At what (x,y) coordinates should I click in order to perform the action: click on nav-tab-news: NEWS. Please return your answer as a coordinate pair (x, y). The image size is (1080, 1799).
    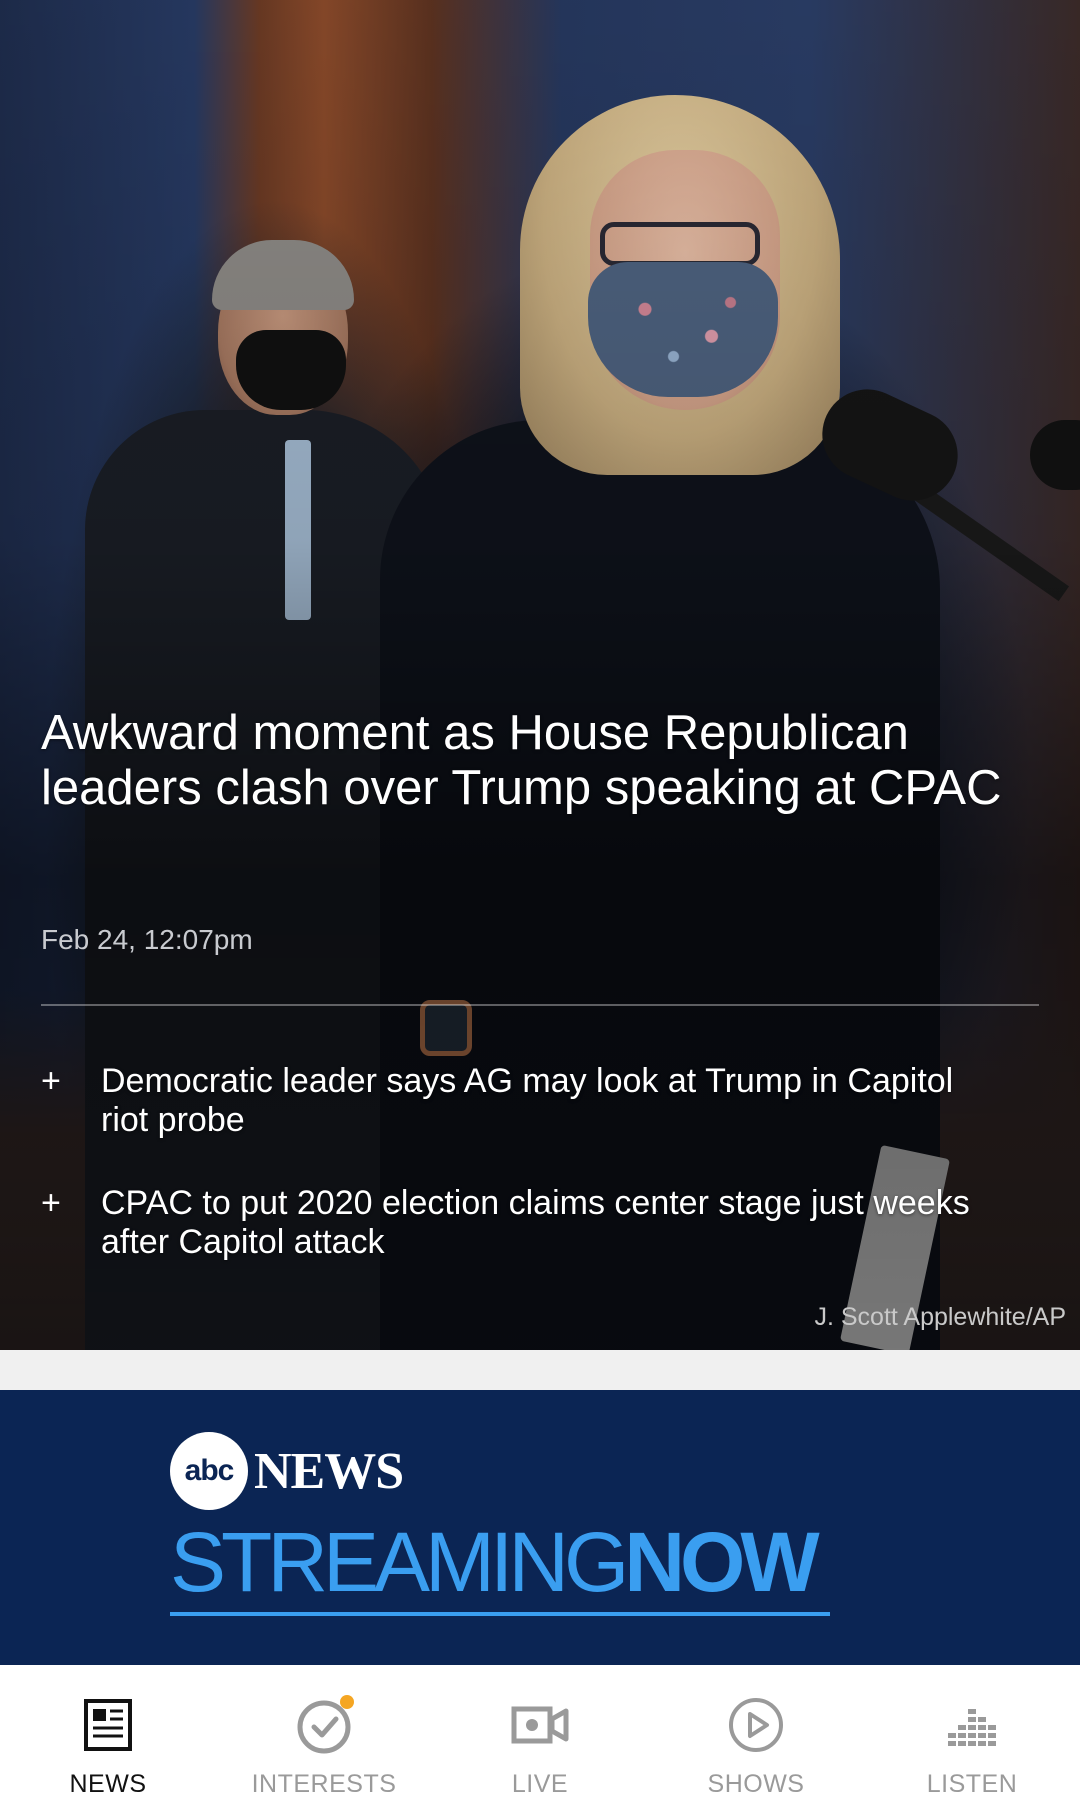
    Looking at the image, I should click on (108, 1731).